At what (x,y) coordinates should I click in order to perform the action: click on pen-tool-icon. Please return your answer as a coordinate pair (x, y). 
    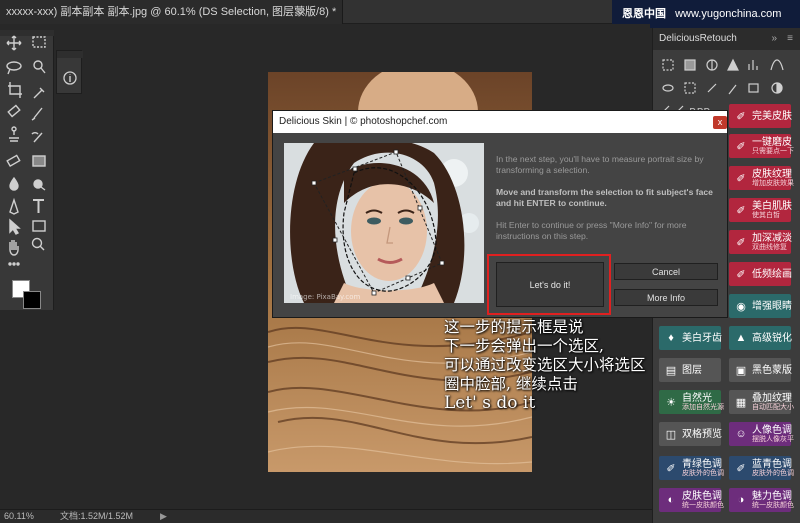
    Looking at the image, I should click on (14, 206).